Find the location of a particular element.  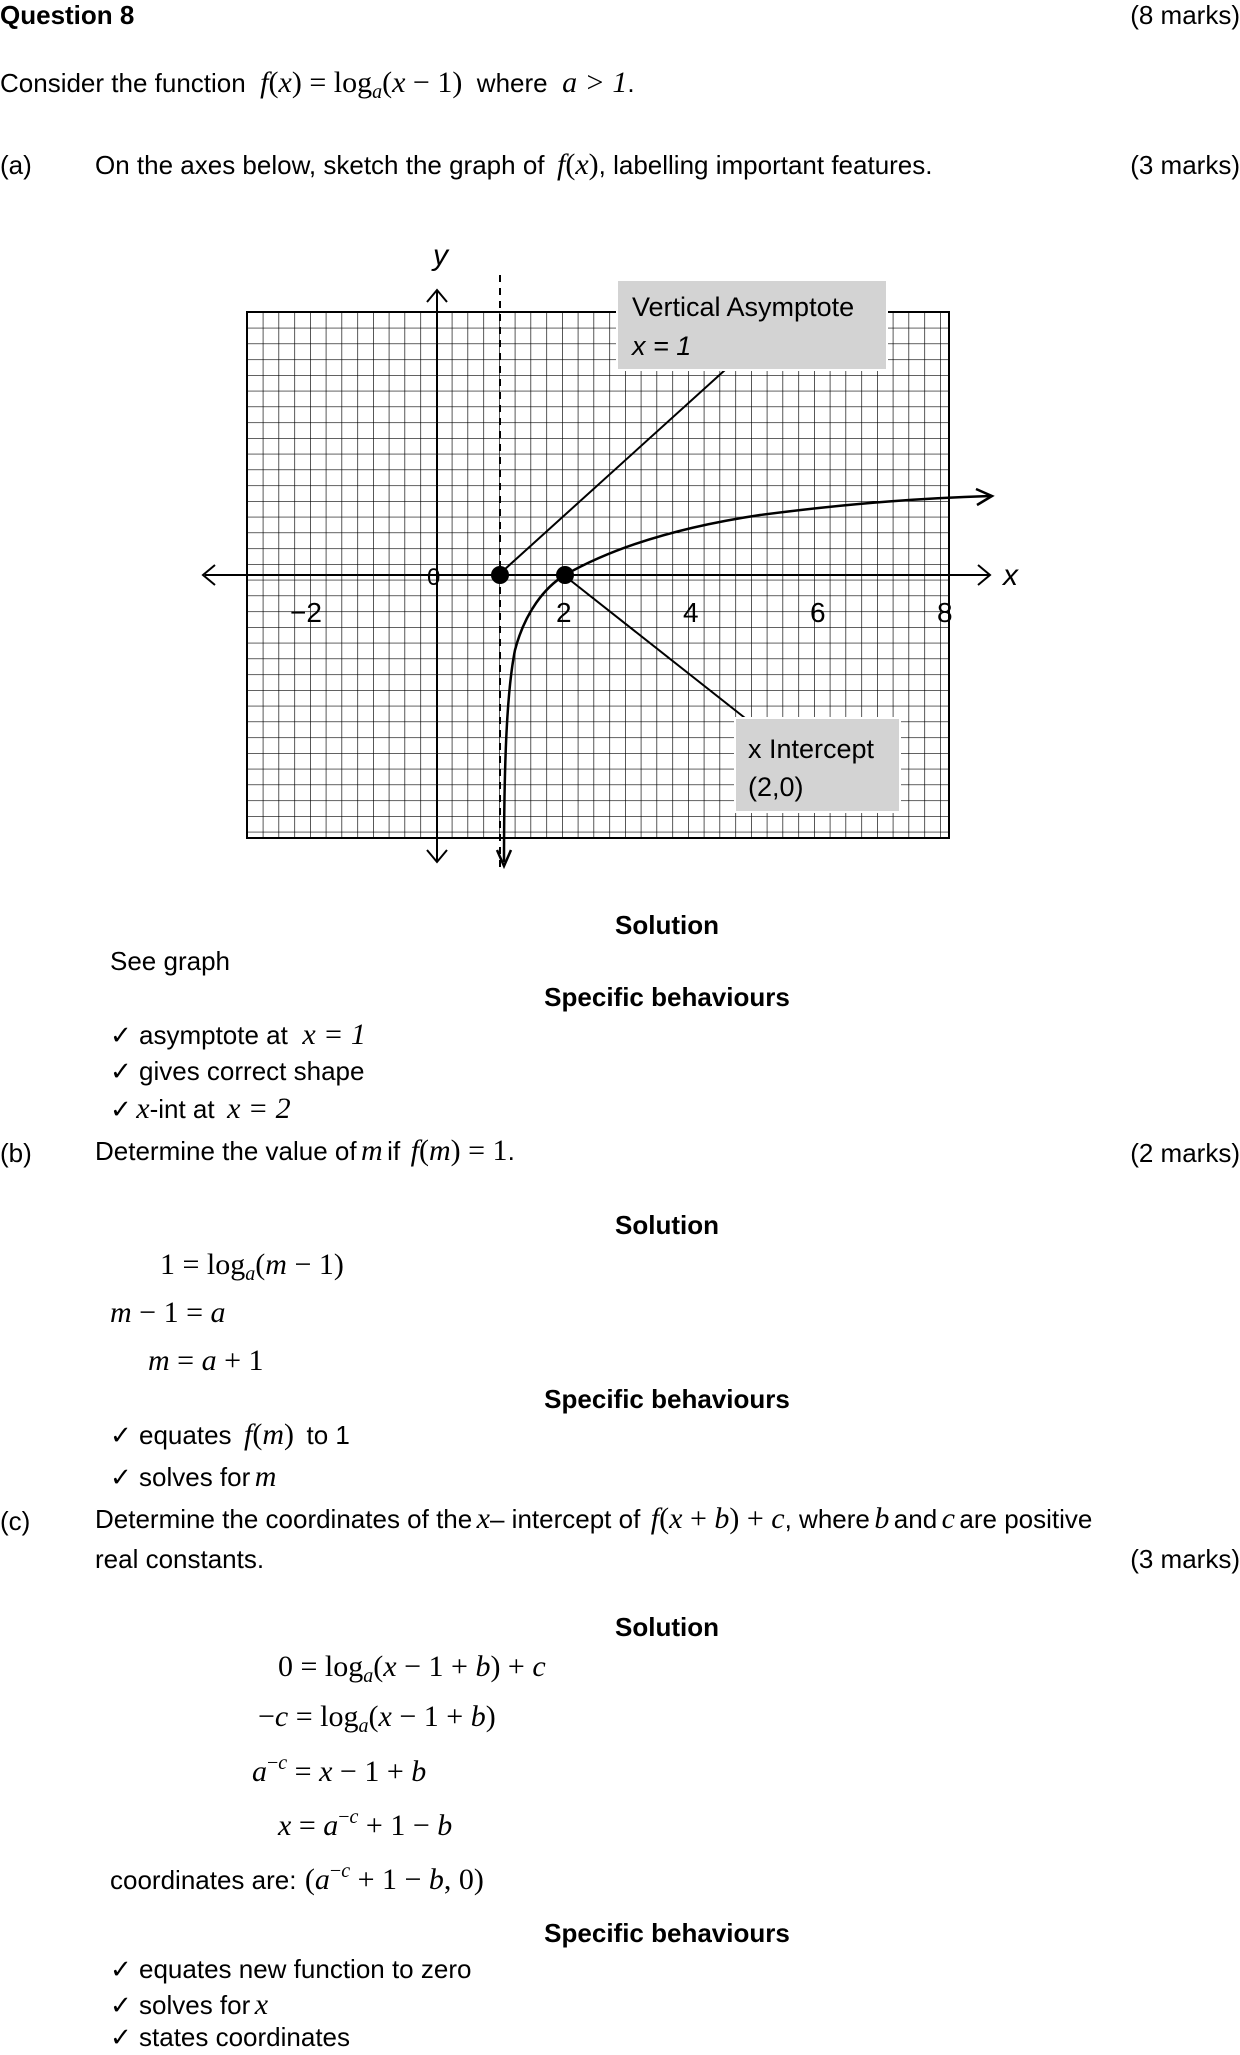

part-b-behaviour: ✓ equates f(m) to 1 is located at coordinates (230, 1434).